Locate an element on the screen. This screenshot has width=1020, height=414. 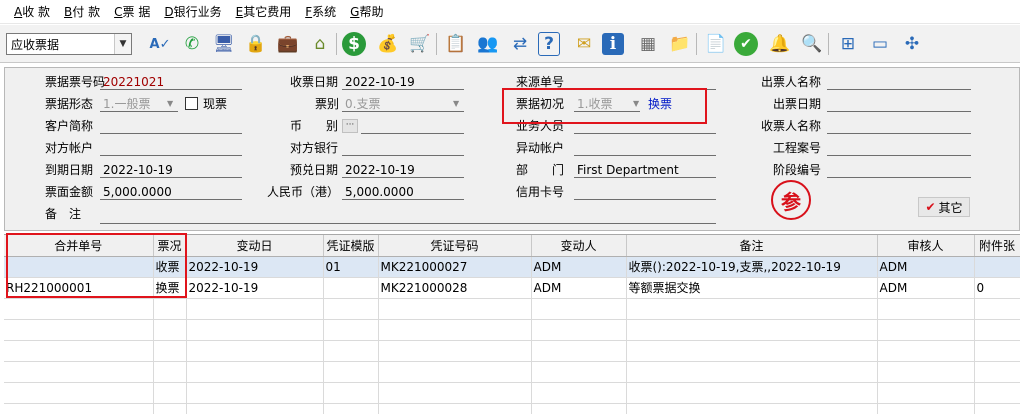
menu-item-5: F系统 is located at coordinates (320, 11).